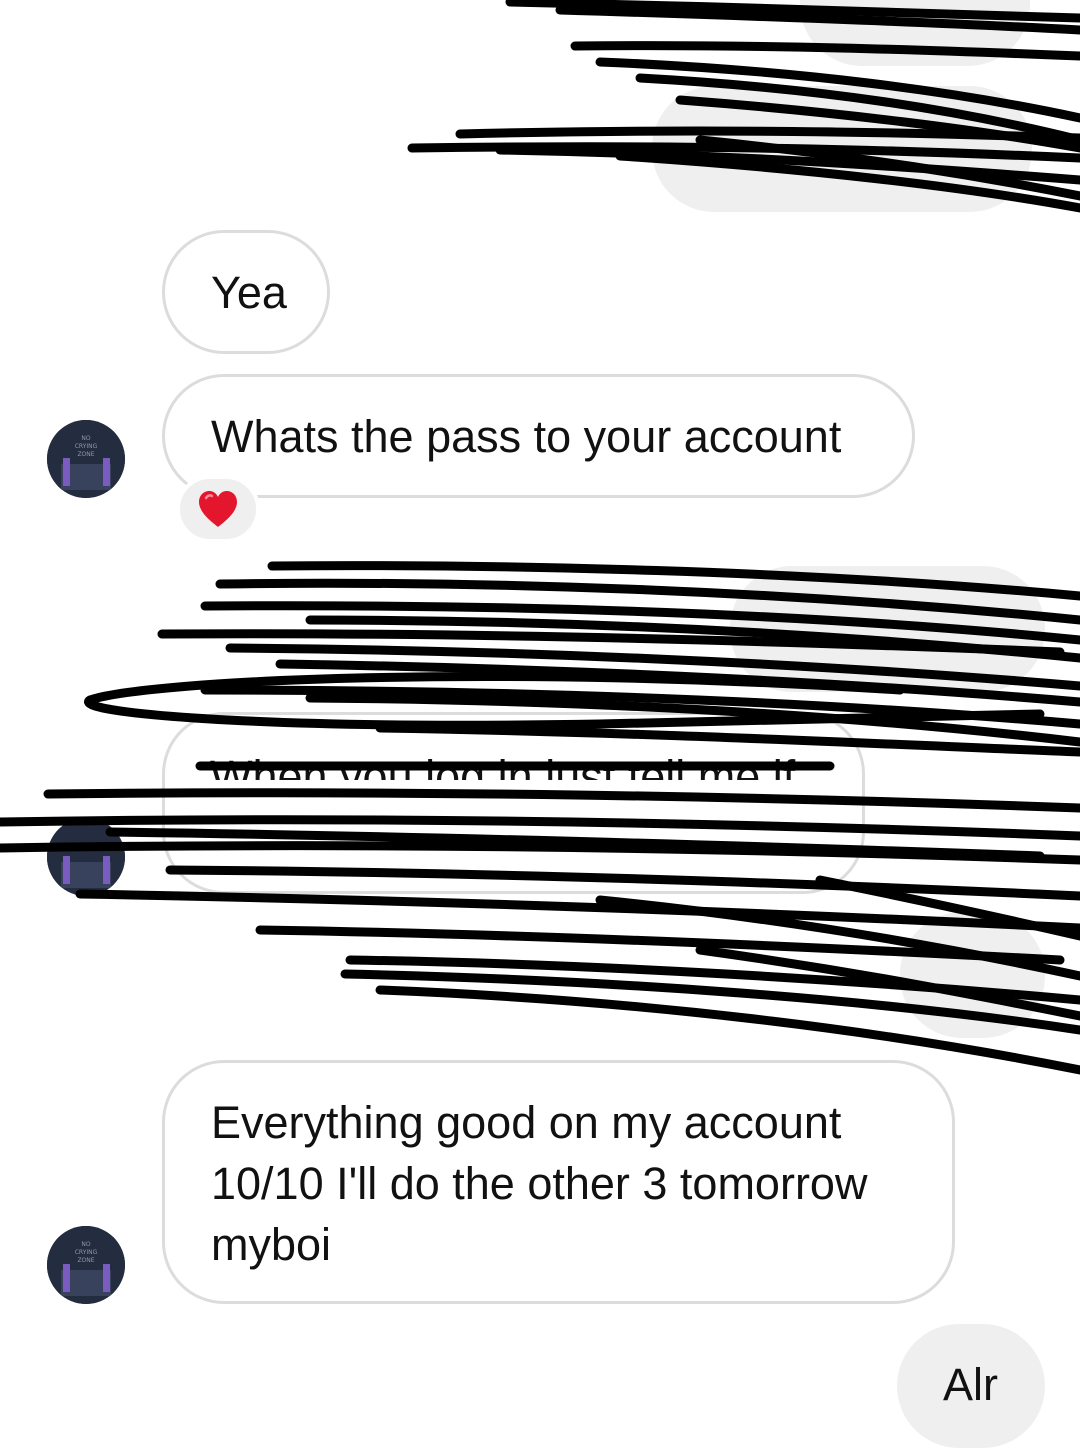 The width and height of the screenshot is (1080, 1448). Describe the element at coordinates (539, 1183) in the screenshot. I see `message-text-line-2: 10/10 I'll do the other 3 tomorrow` at that location.